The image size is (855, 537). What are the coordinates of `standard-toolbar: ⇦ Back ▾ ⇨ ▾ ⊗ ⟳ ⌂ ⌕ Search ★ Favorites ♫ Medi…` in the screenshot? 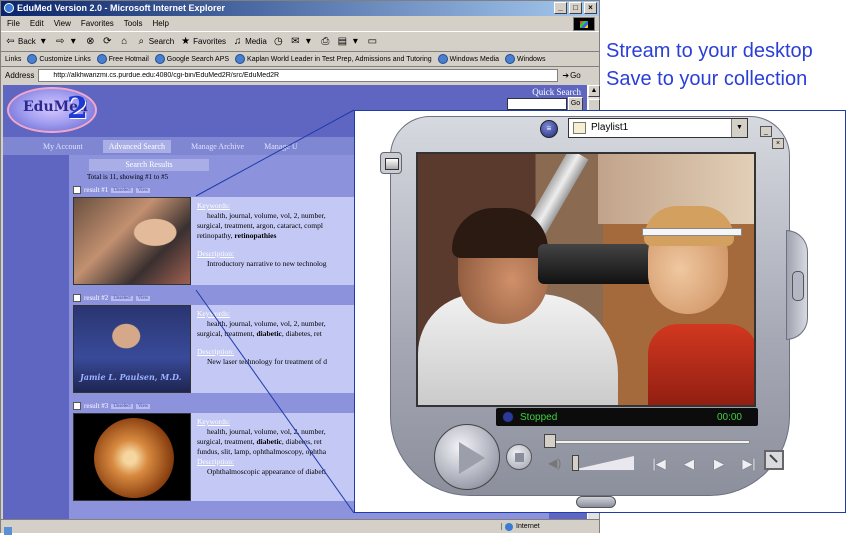 It's located at (300, 42).